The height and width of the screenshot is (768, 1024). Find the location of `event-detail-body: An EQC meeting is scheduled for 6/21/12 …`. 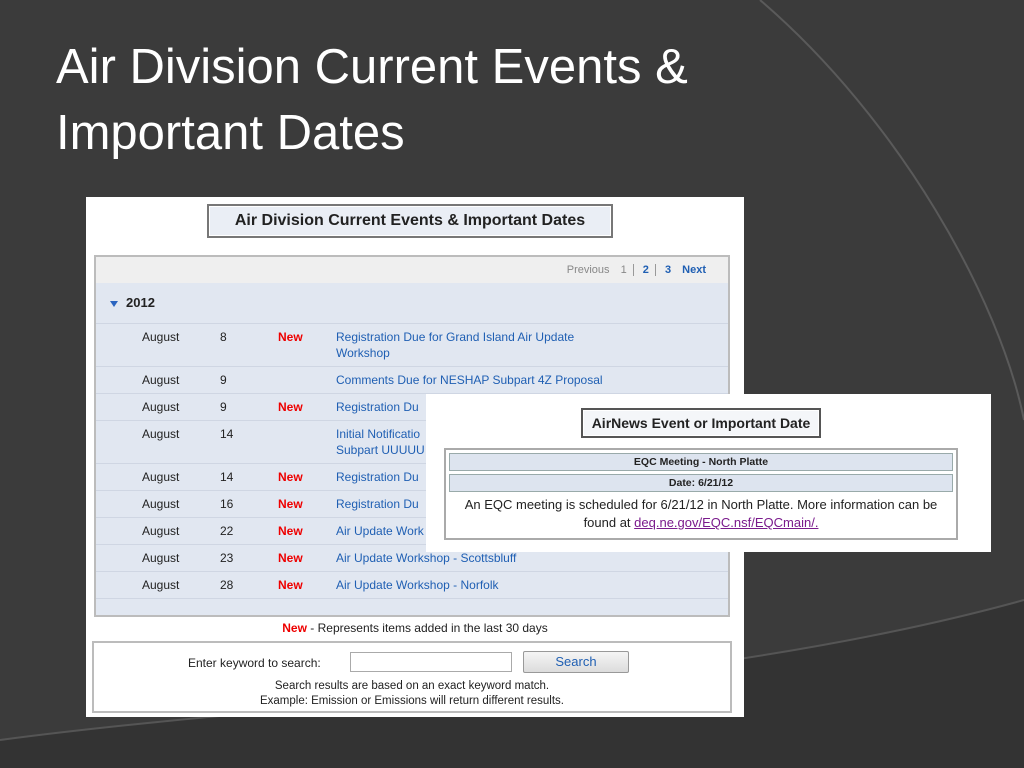

event-detail-body: An EQC meeting is scheduled for 6/21/12 … is located at coordinates (701, 514).